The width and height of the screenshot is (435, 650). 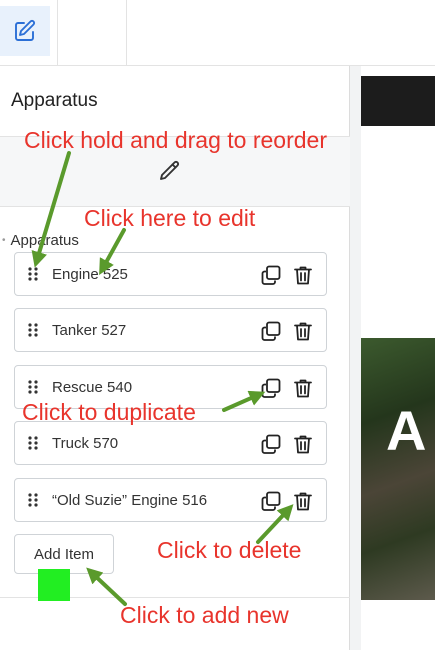 What do you see at coordinates (398, 101) in the screenshot?
I see `preview-header-bar` at bounding box center [398, 101].